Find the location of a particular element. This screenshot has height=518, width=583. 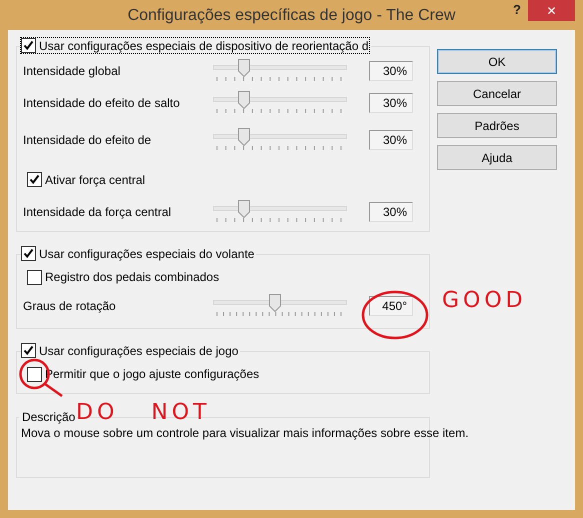

slider-label: Intensidade do efeito de is located at coordinates (87, 140).